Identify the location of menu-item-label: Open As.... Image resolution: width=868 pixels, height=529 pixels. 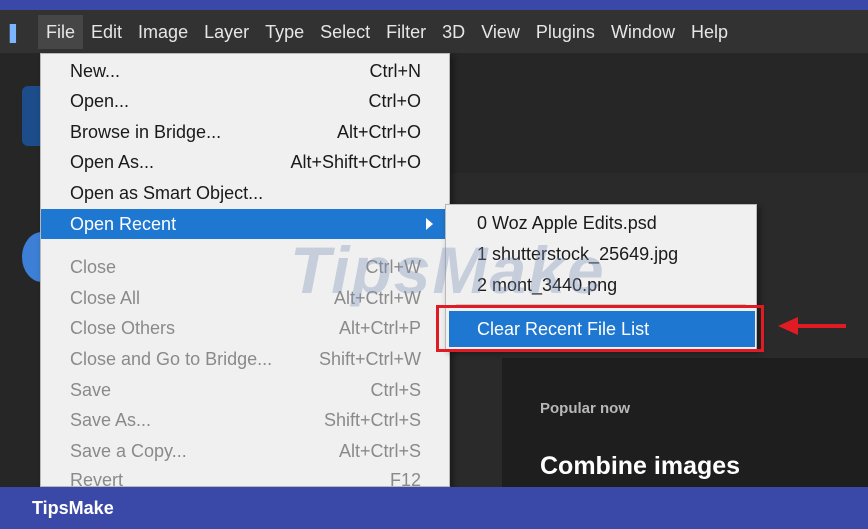
(112, 161).